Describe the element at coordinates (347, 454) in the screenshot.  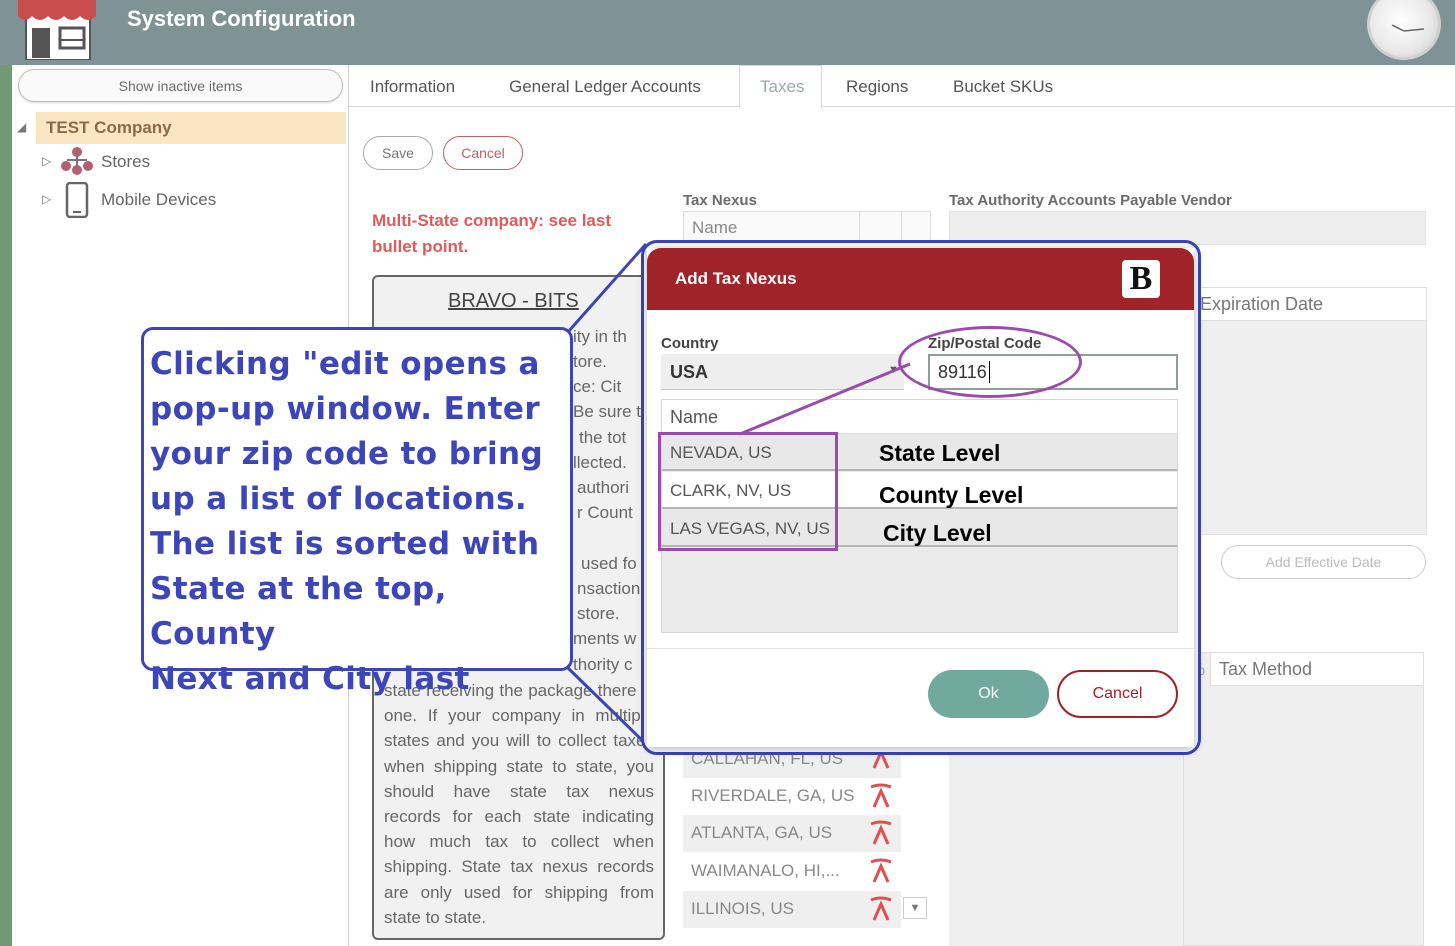
I see `callout-line: your zip code to bring` at that location.